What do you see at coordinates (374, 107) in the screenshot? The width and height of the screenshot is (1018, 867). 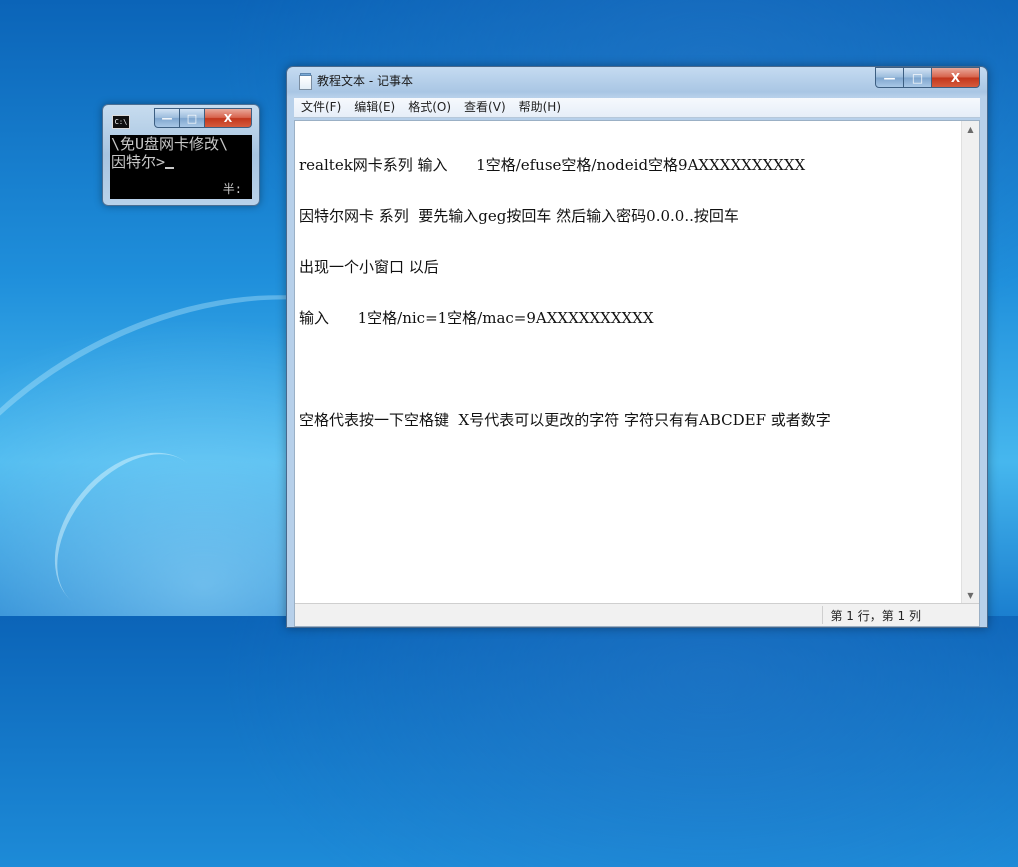 I see `menu-edit: 编辑(E)` at bounding box center [374, 107].